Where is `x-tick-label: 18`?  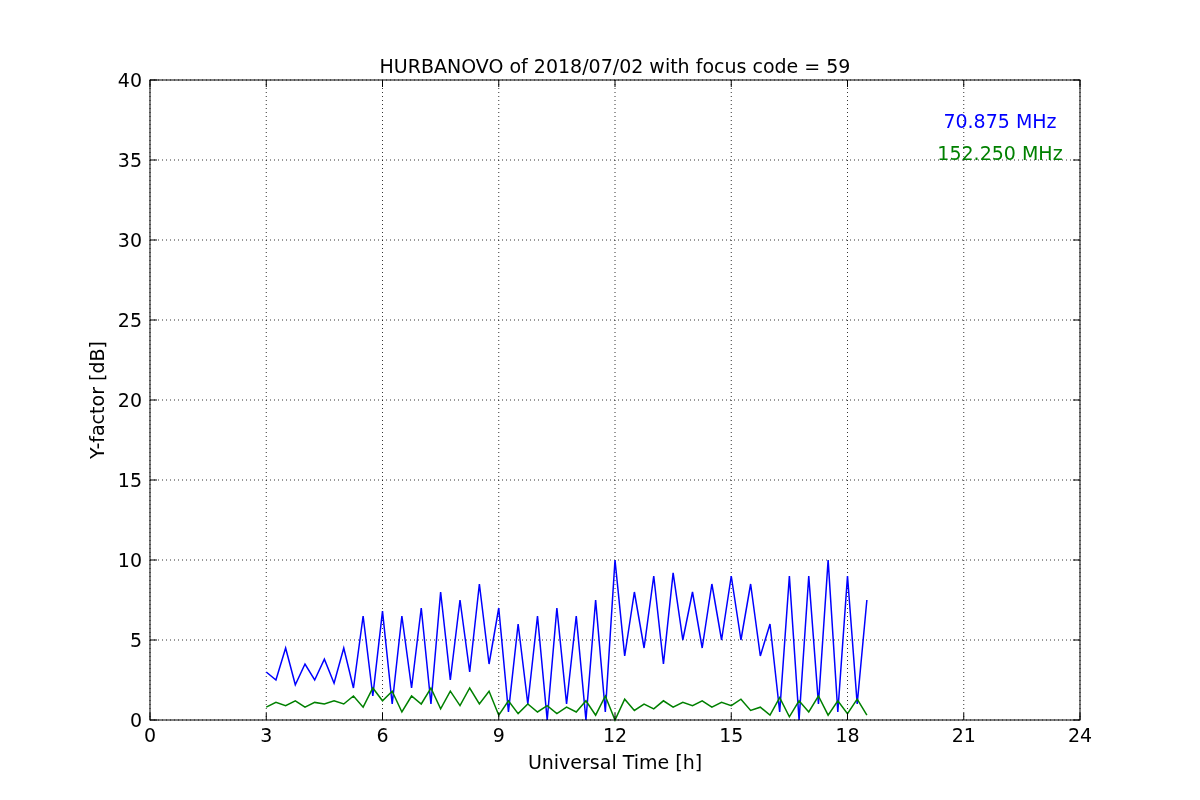
x-tick-label: 18 is located at coordinates (847, 735).